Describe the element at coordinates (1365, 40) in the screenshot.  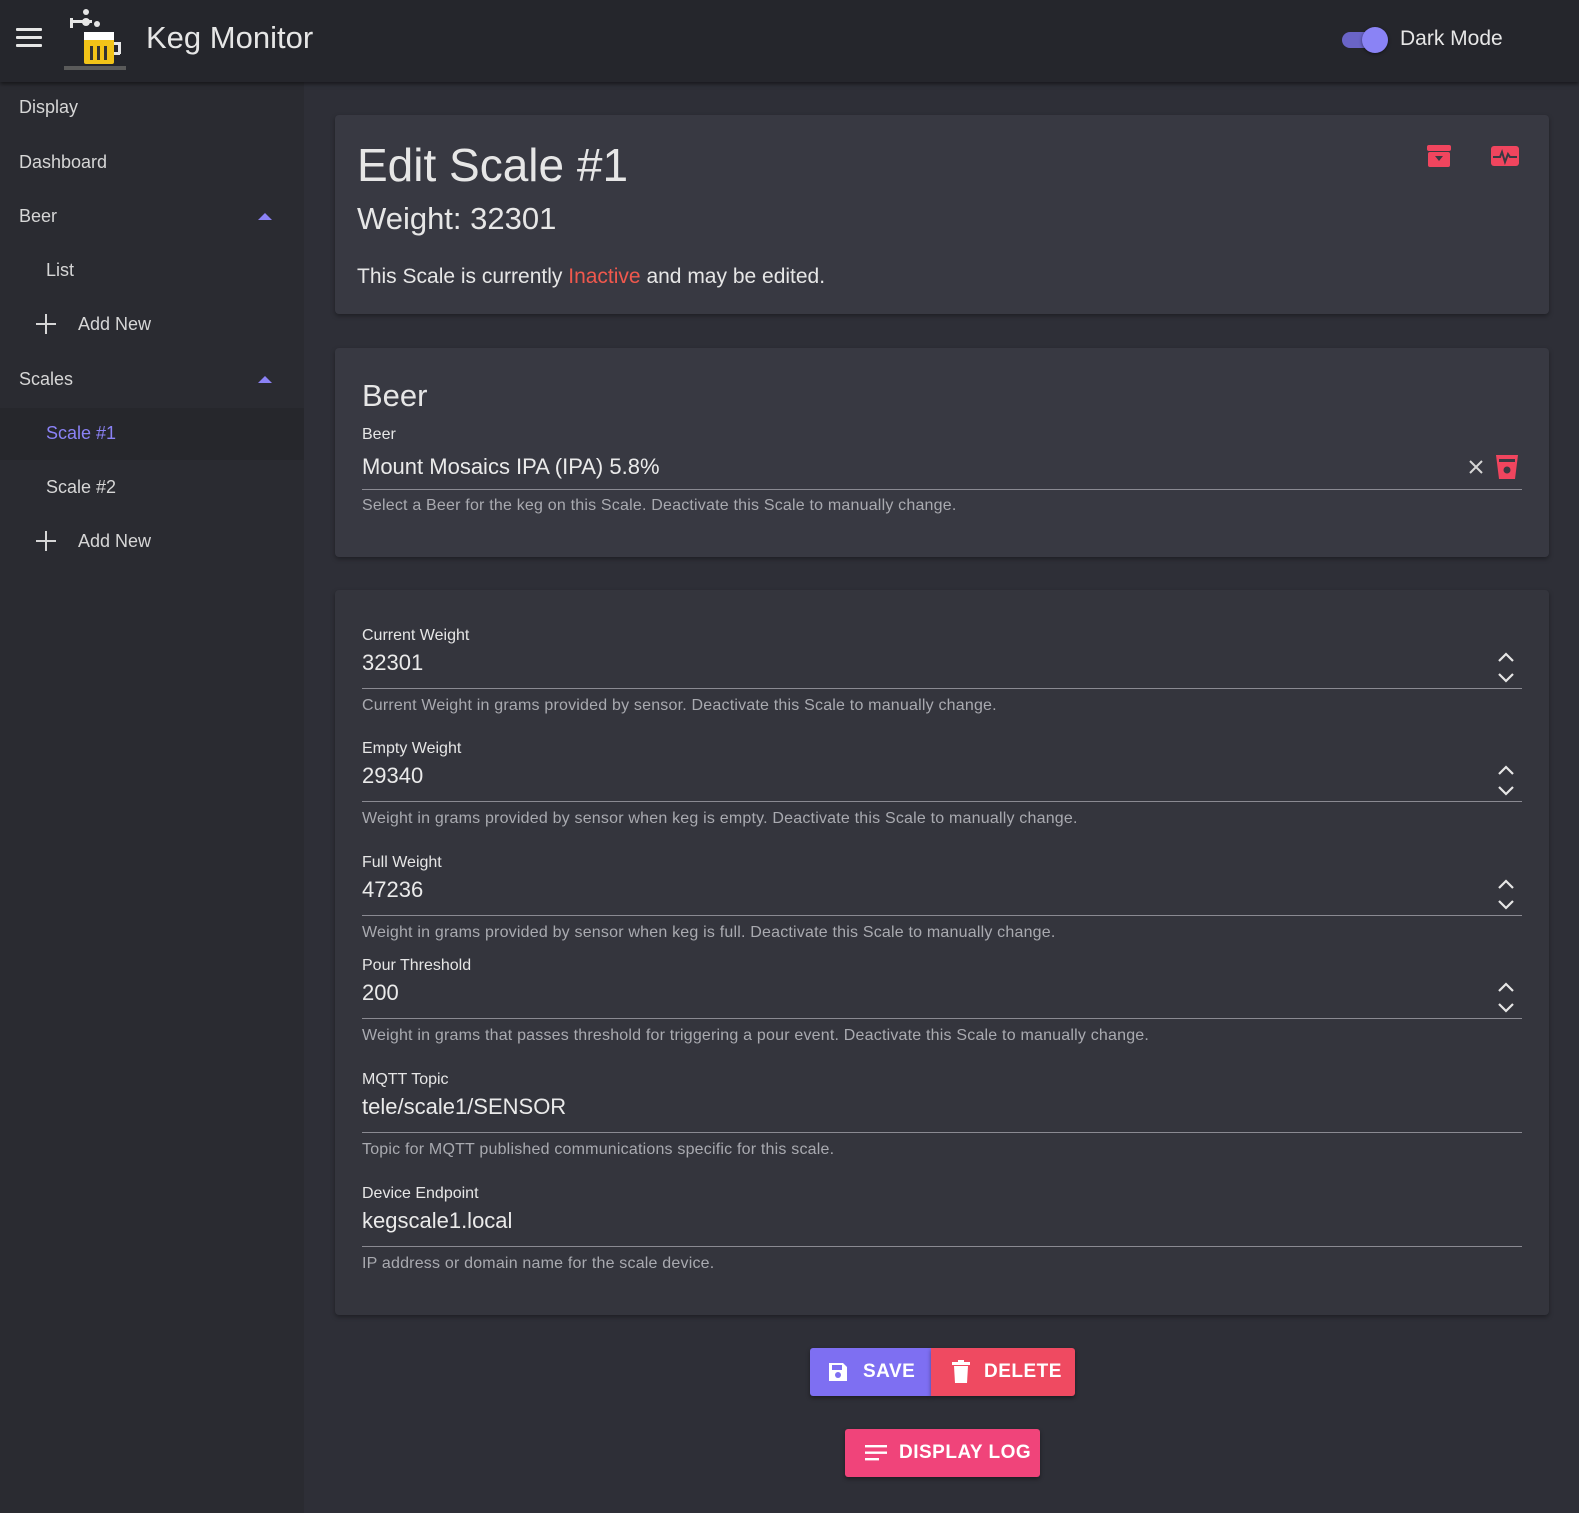
I see `dark-mode-toggle` at that location.